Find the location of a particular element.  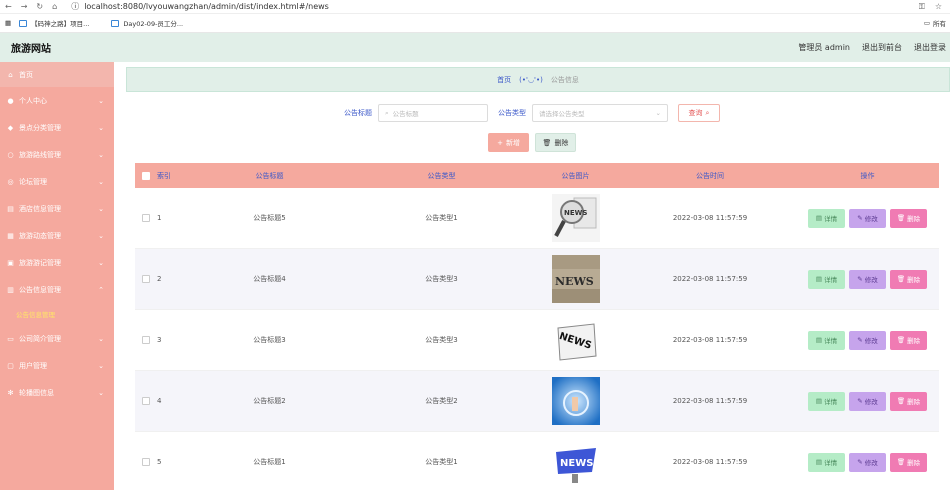

batch-delete-button: 🗑 删除 is located at coordinates (555, 142).